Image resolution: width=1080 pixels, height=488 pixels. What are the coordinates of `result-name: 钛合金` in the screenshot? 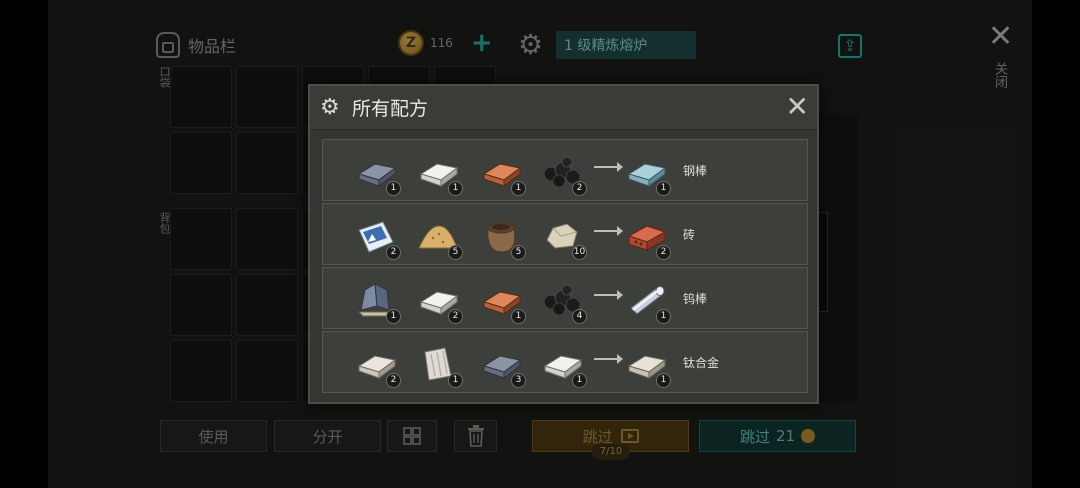 It's located at (701, 363).